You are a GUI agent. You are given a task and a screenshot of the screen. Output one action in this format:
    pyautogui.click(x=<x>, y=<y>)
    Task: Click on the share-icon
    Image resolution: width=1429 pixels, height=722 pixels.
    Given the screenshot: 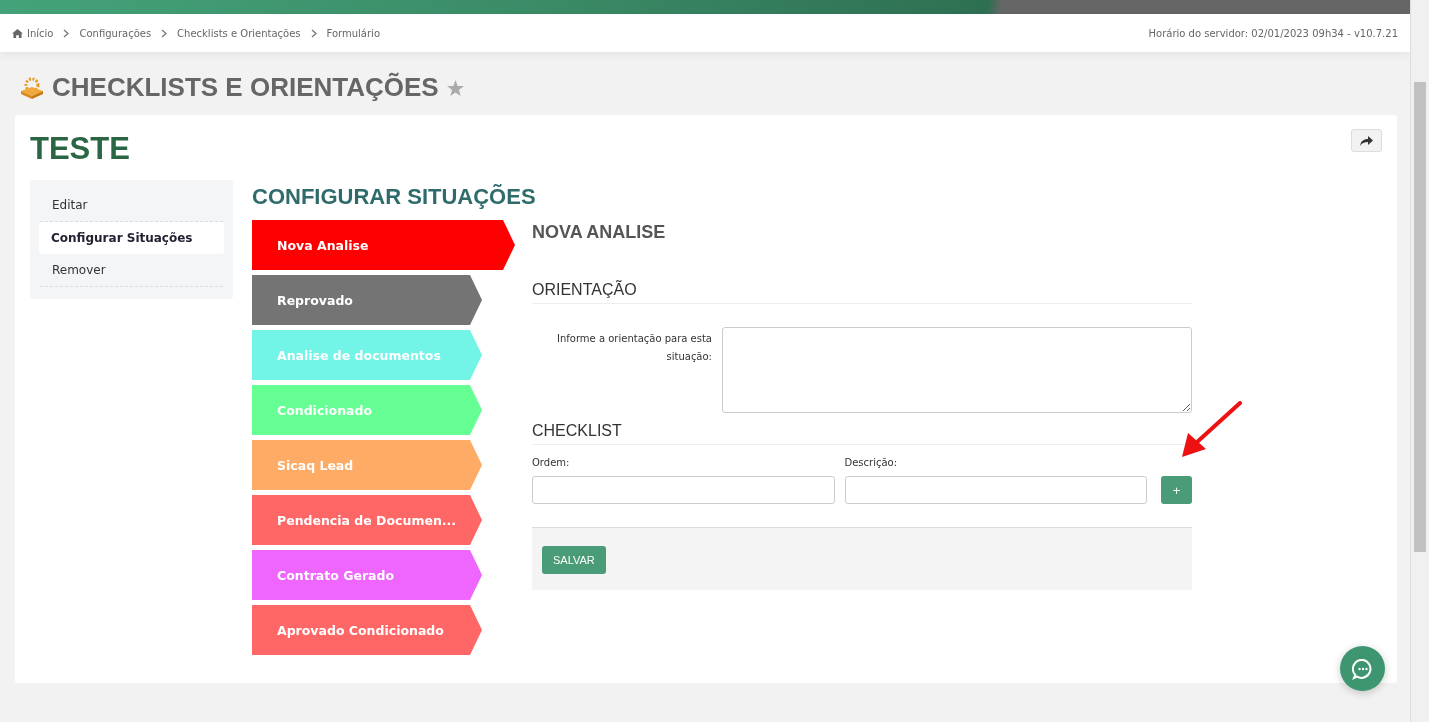 What is the action you would take?
    pyautogui.click(x=1366, y=140)
    